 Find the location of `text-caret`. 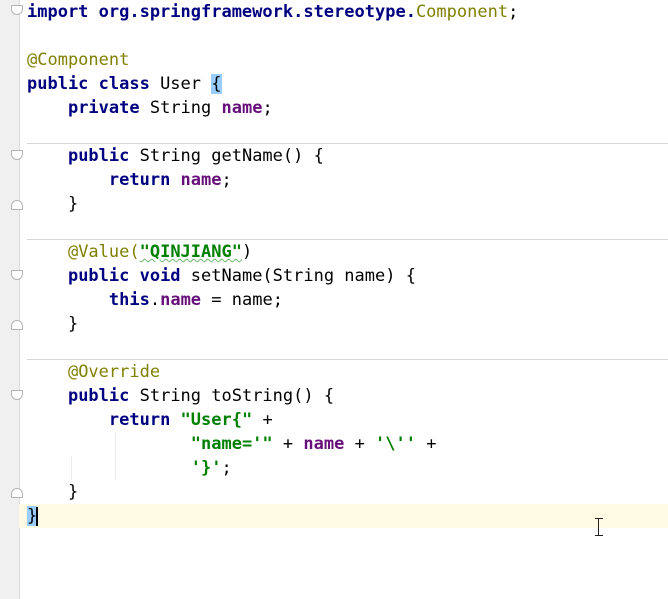

text-caret is located at coordinates (37, 516).